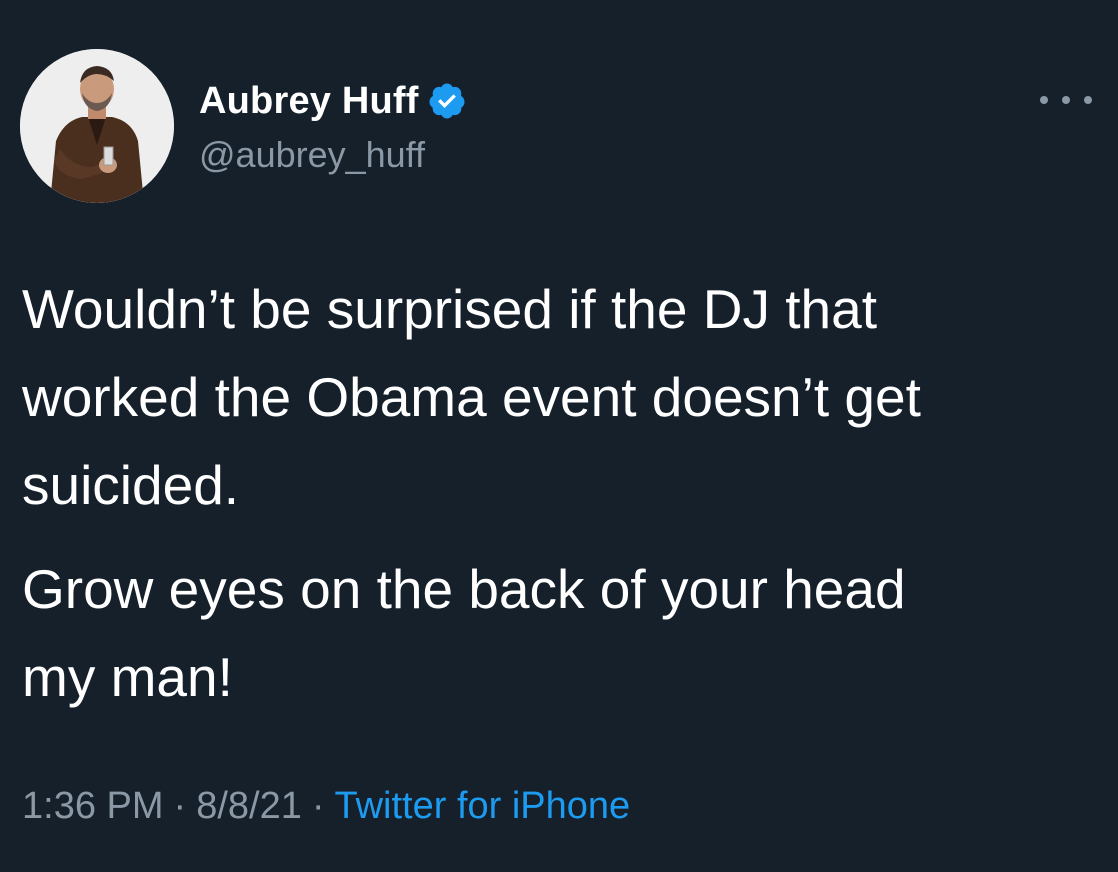 The width and height of the screenshot is (1118, 872). What do you see at coordinates (249, 806) in the screenshot?
I see `tweet-date: 8/8/21` at bounding box center [249, 806].